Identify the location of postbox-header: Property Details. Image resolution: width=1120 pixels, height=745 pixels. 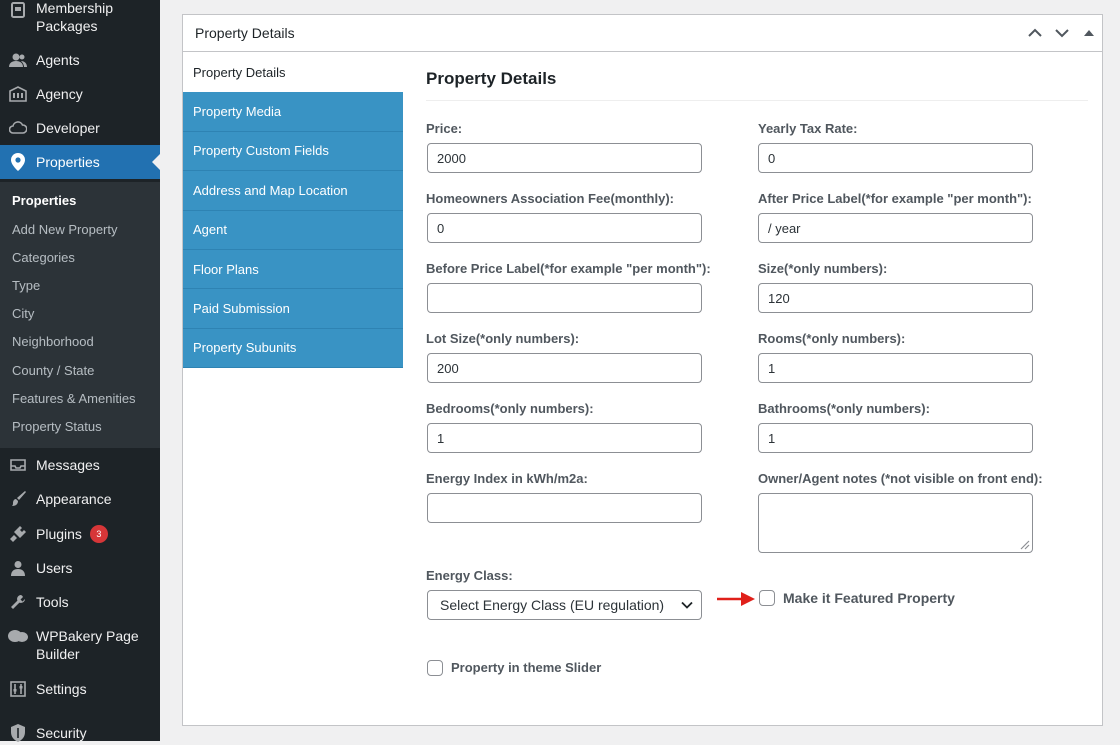
(642, 33).